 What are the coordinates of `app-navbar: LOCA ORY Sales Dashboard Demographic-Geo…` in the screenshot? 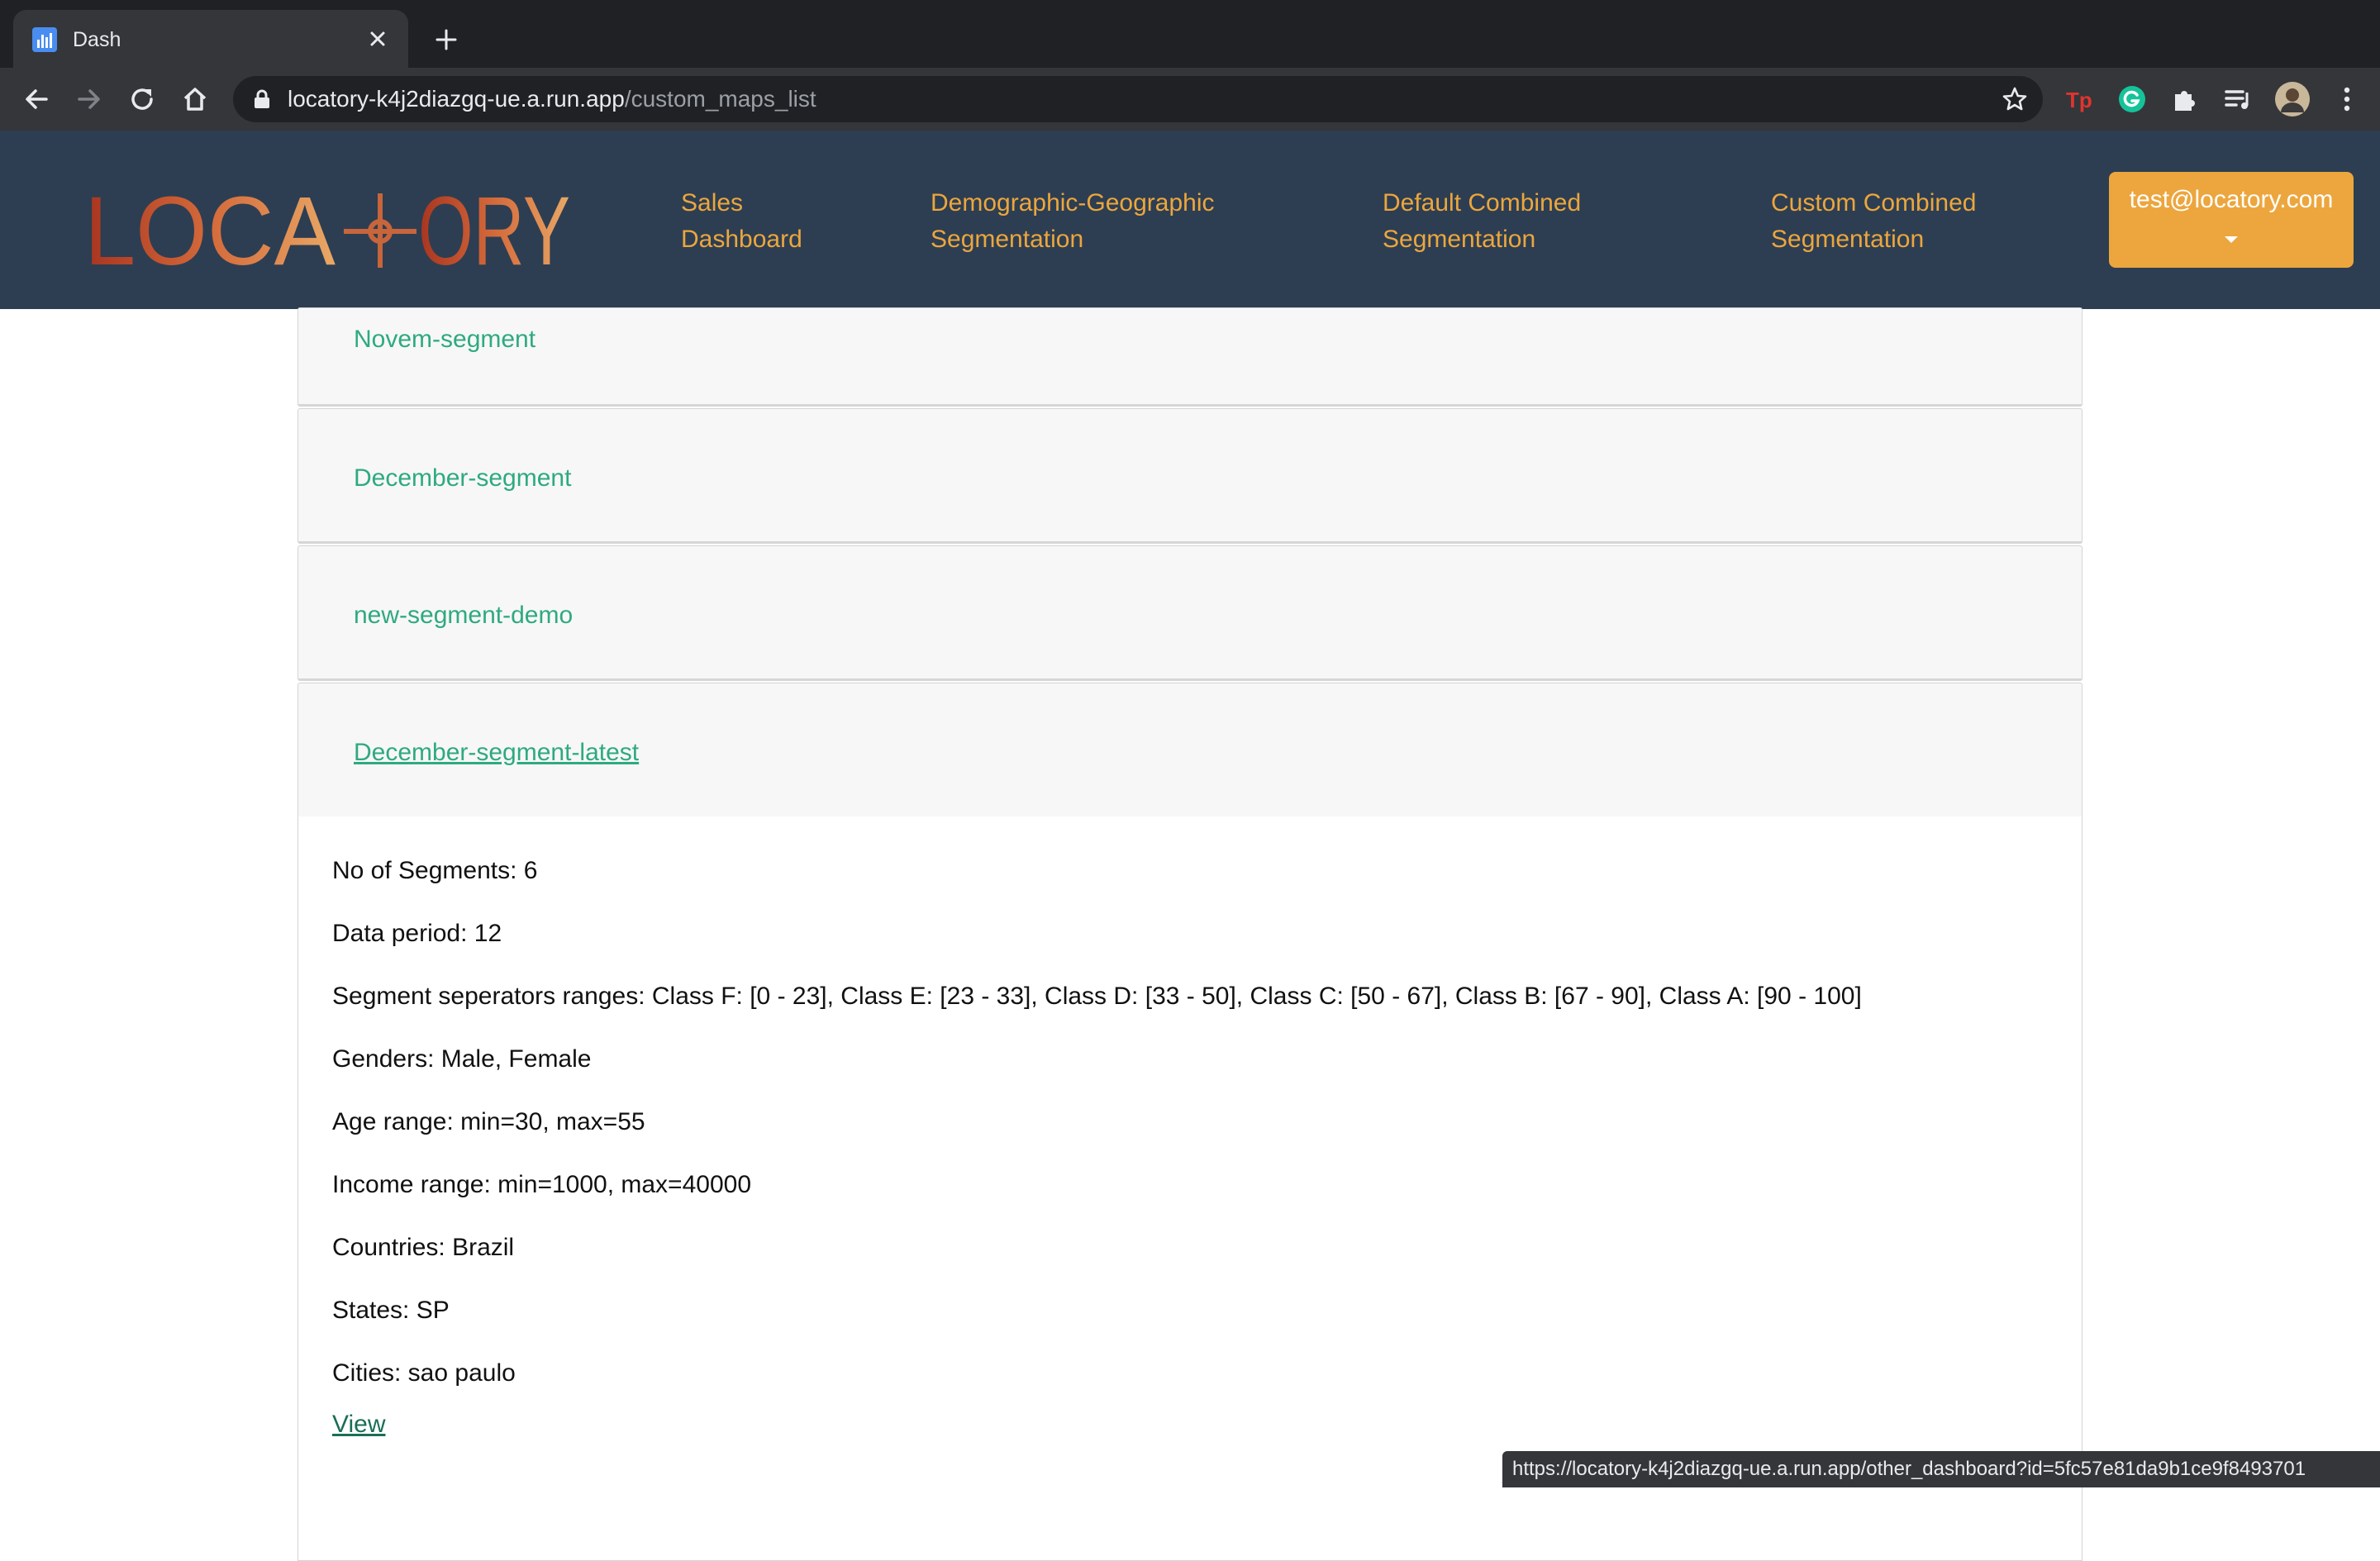 It's located at (1190, 220).